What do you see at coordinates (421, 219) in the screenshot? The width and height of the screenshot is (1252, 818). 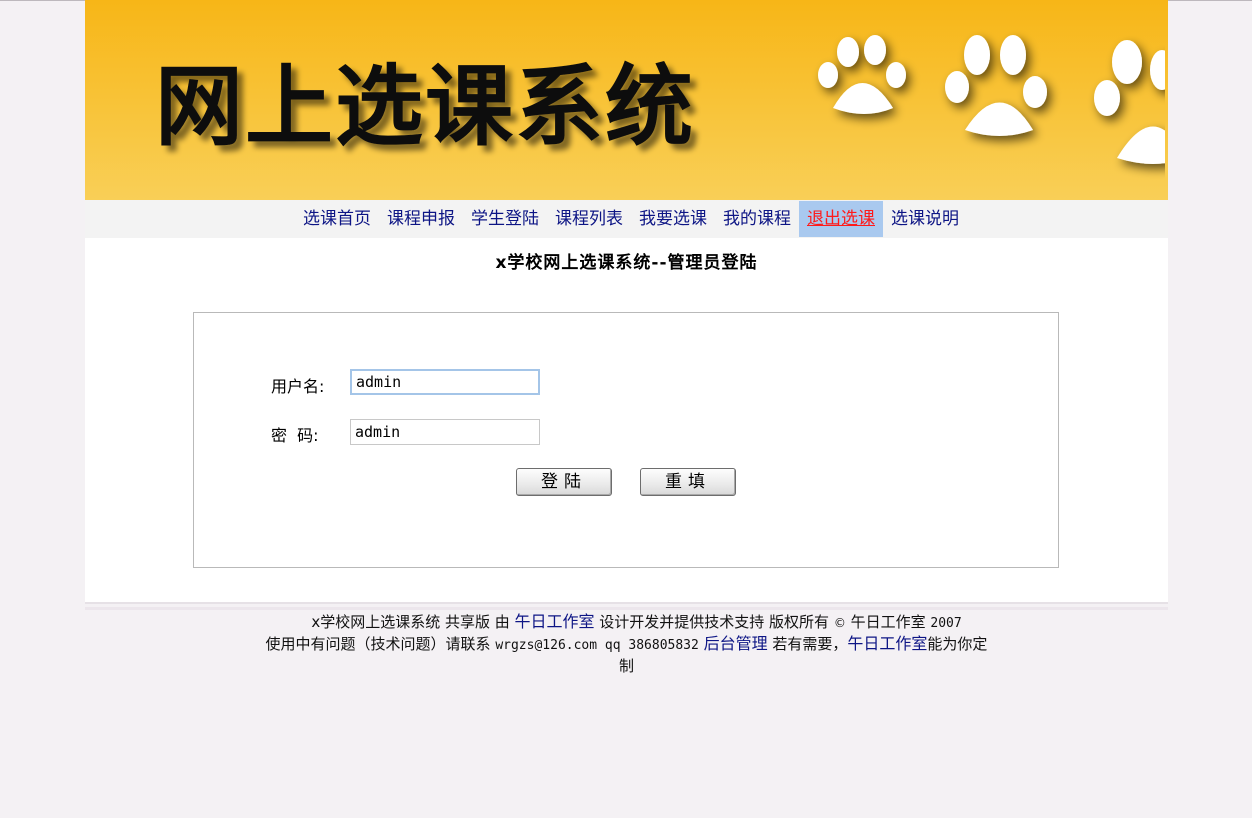 I see `nav-item-course-apply: 课程申报` at bounding box center [421, 219].